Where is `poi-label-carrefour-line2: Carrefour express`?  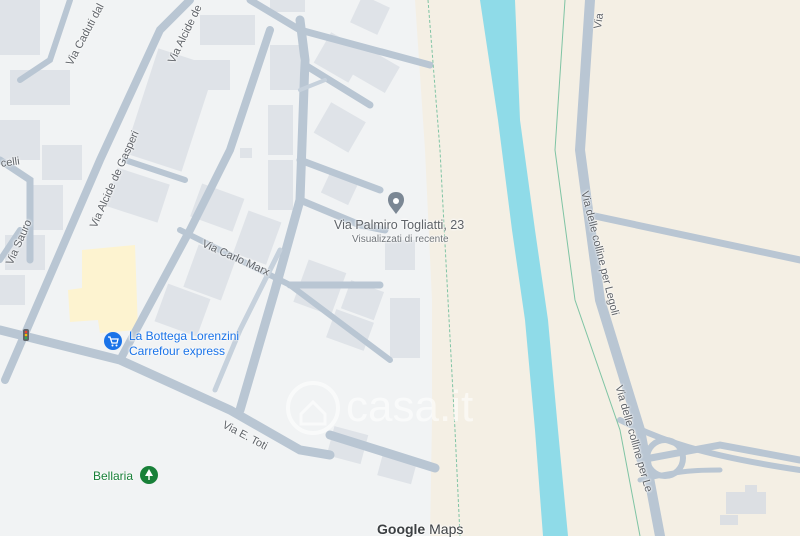 poi-label-carrefour-line2: Carrefour express is located at coordinates (177, 351).